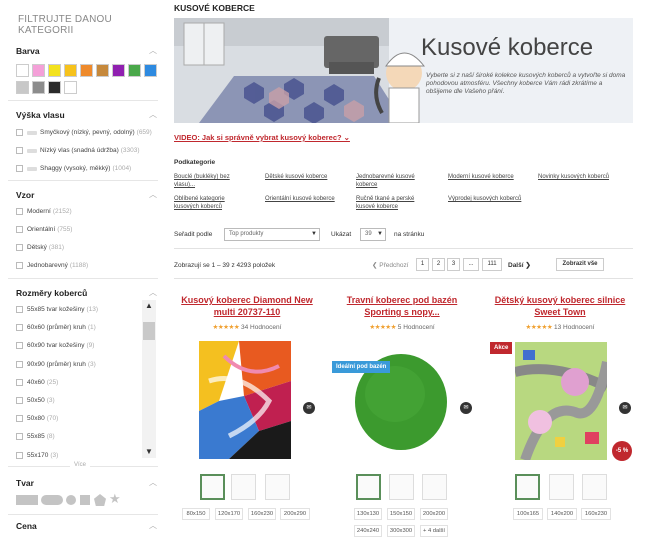 This screenshot has height=538, width=650. What do you see at coordinates (40, 115) in the screenshot?
I see `filter-pile-heading: Výška vlasu` at bounding box center [40, 115].